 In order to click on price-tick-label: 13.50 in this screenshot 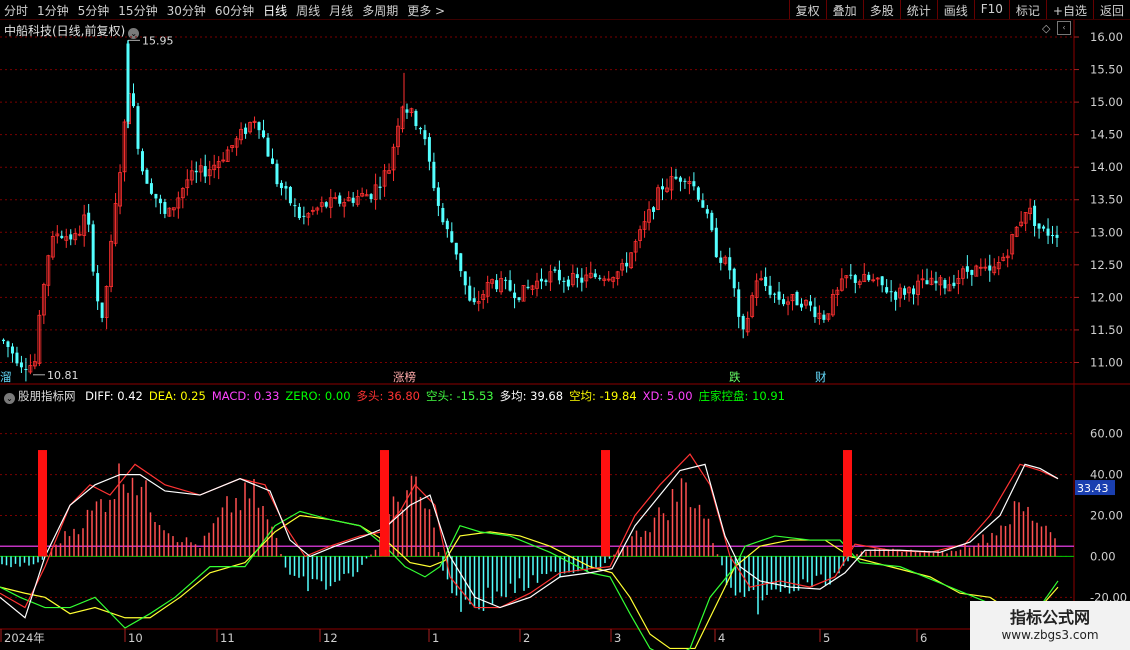, I will do `click(1106, 200)`.